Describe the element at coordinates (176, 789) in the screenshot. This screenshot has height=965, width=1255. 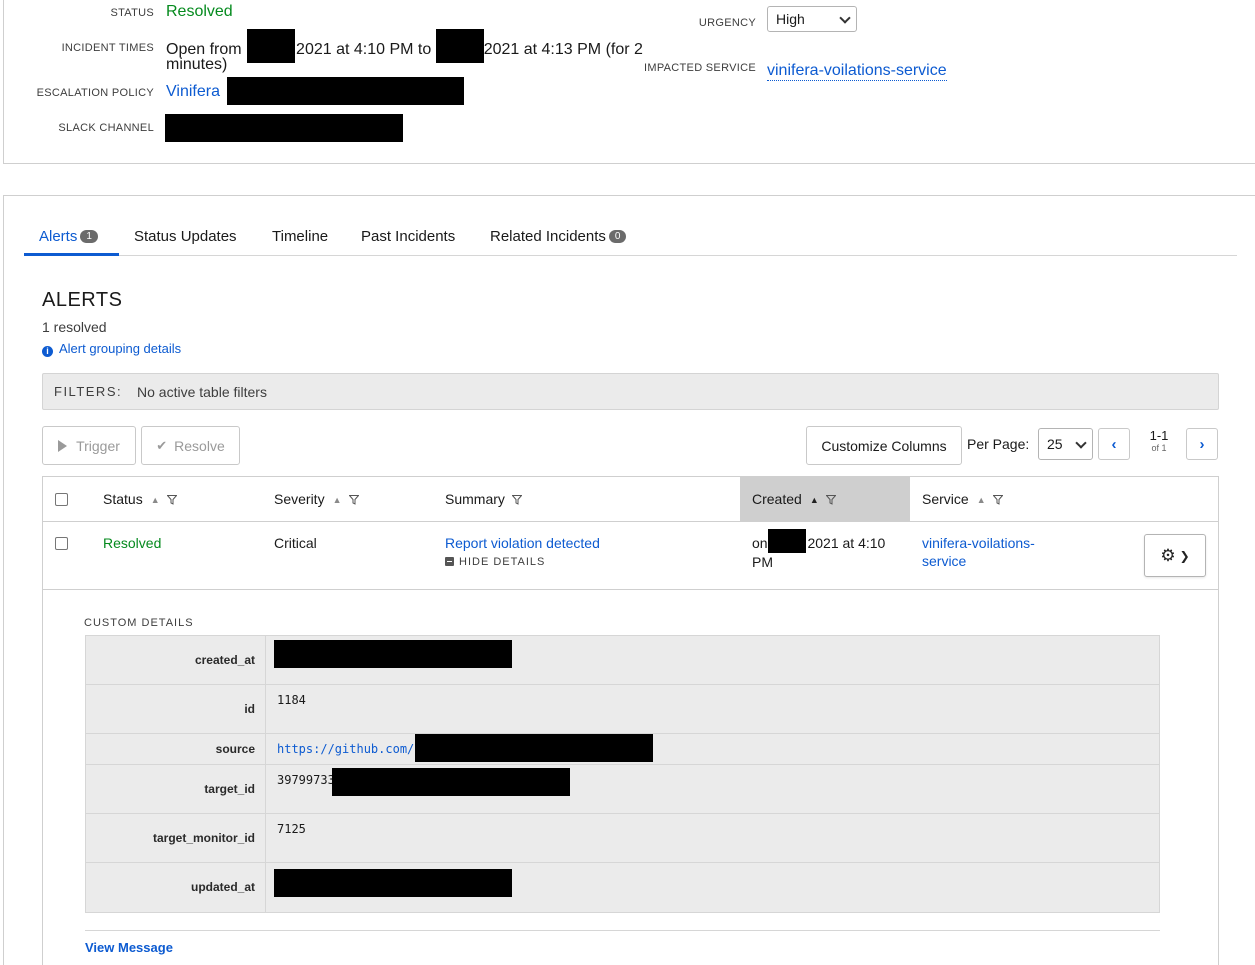
I see `custom-detail-key: target_id` at that location.